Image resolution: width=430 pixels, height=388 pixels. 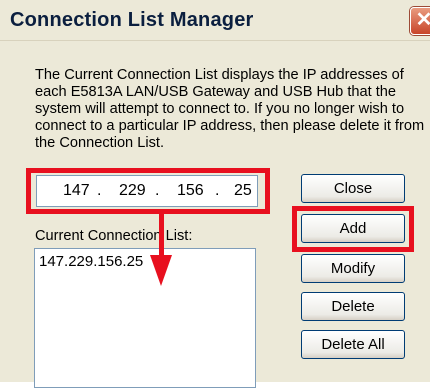 What do you see at coordinates (91, 261) in the screenshot?
I see `list-item: 147.229.156.25` at bounding box center [91, 261].